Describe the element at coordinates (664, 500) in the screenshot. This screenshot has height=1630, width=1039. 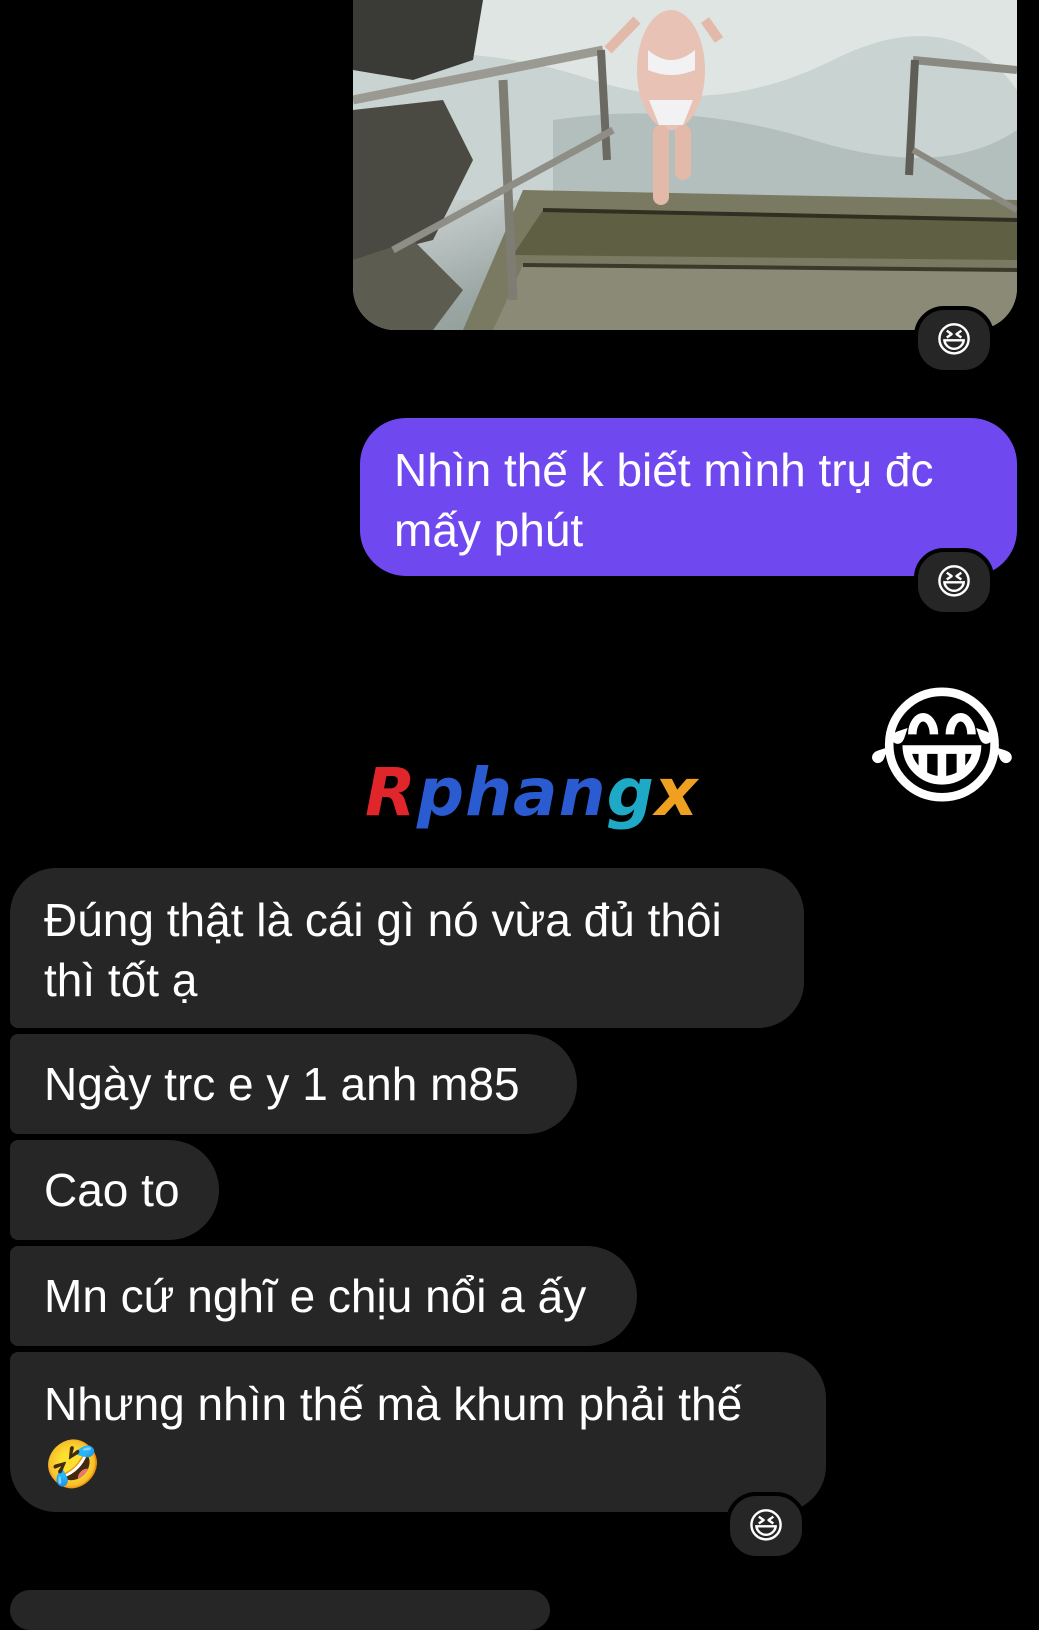
I see `message-text: Nhìn thế k biết mình trụ đc mấy phút` at that location.